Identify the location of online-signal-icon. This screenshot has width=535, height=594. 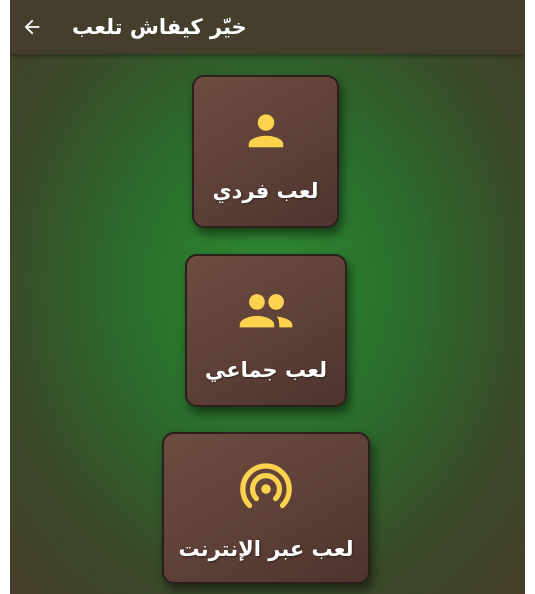
(266, 486).